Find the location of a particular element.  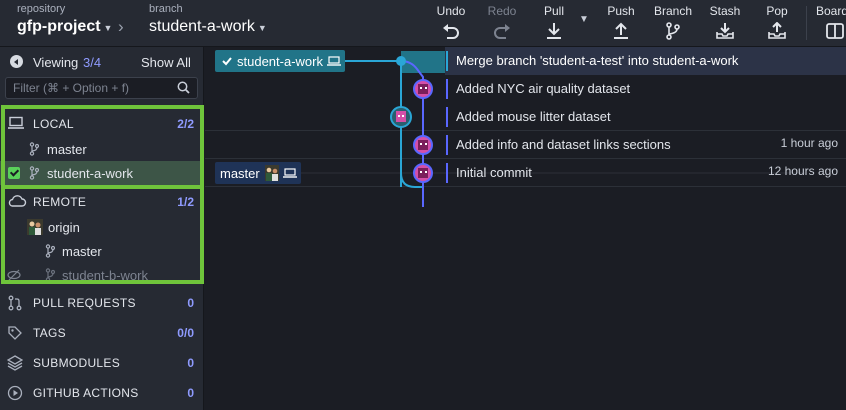

pop-icon is located at coordinates (777, 30).